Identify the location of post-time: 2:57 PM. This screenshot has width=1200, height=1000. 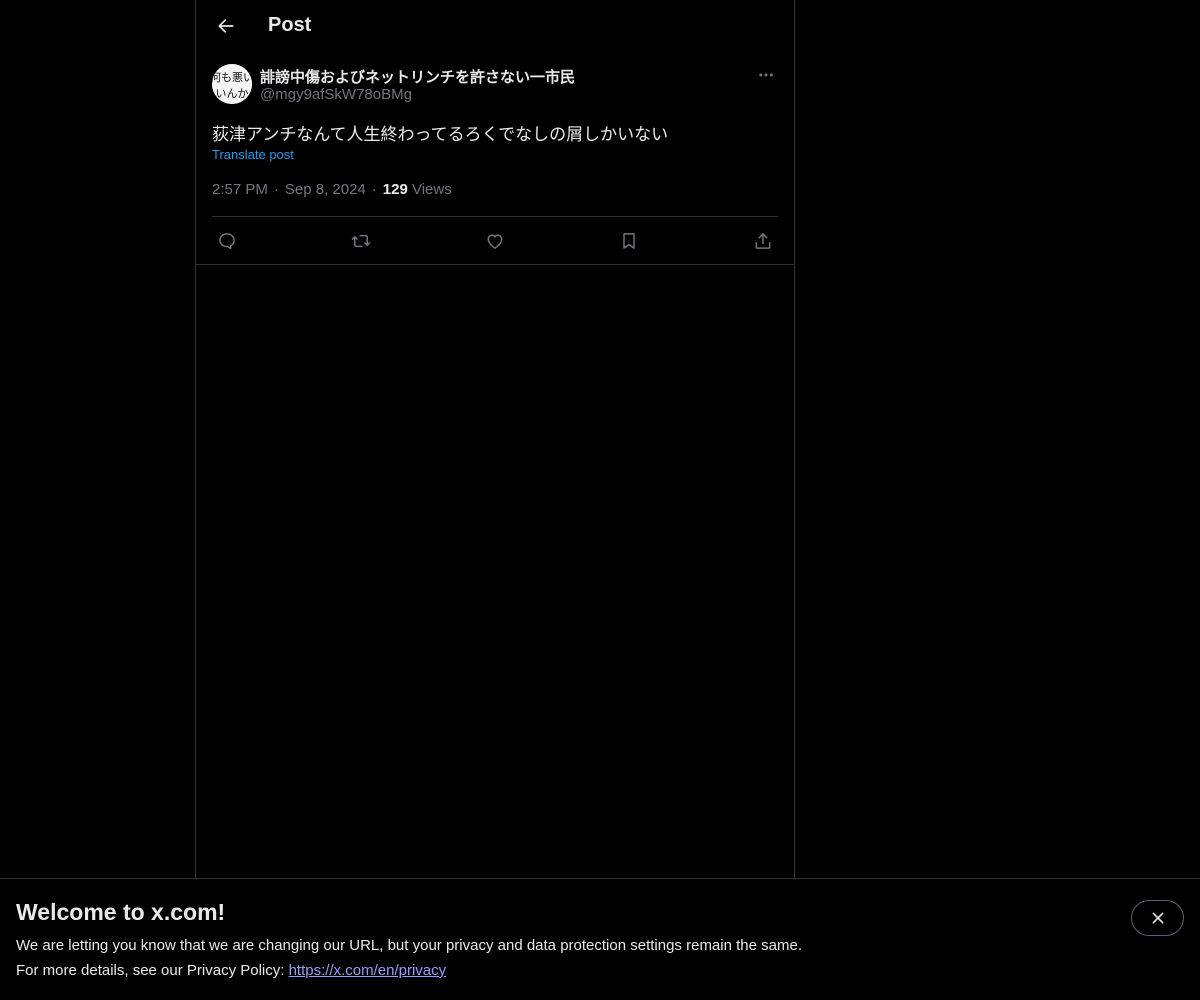
(240, 189).